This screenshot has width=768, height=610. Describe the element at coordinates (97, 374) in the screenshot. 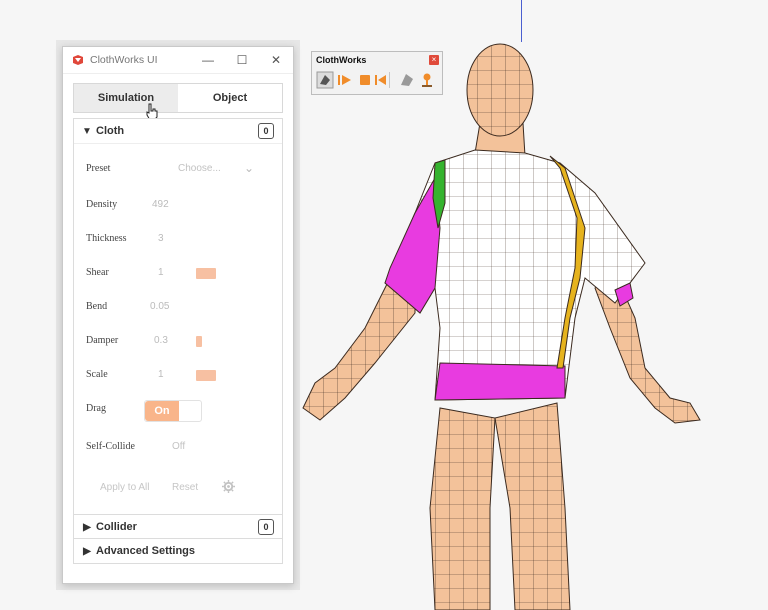

I see `scale-label: Scale` at that location.